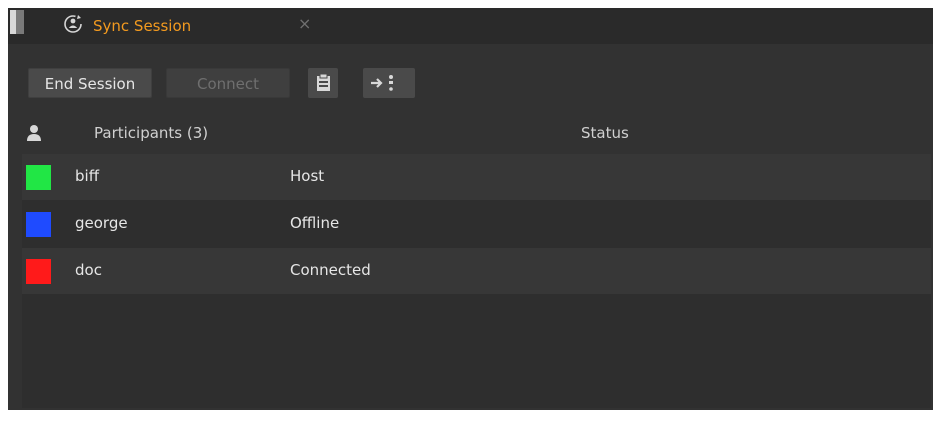 This screenshot has height=421, width=941. I want to click on tab-sync-session: Sync Session ×, so click(187, 26).